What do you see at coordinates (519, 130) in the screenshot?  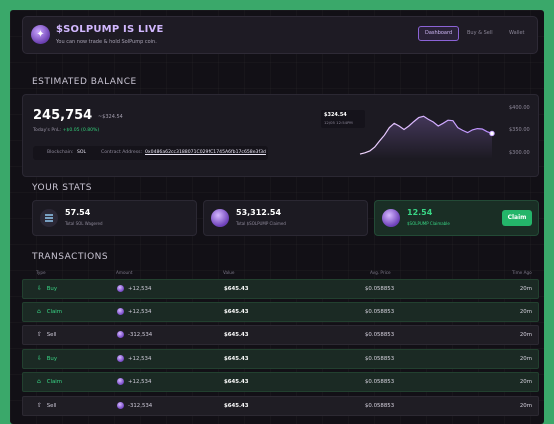 I see `y-label-350: $350.00` at bounding box center [519, 130].